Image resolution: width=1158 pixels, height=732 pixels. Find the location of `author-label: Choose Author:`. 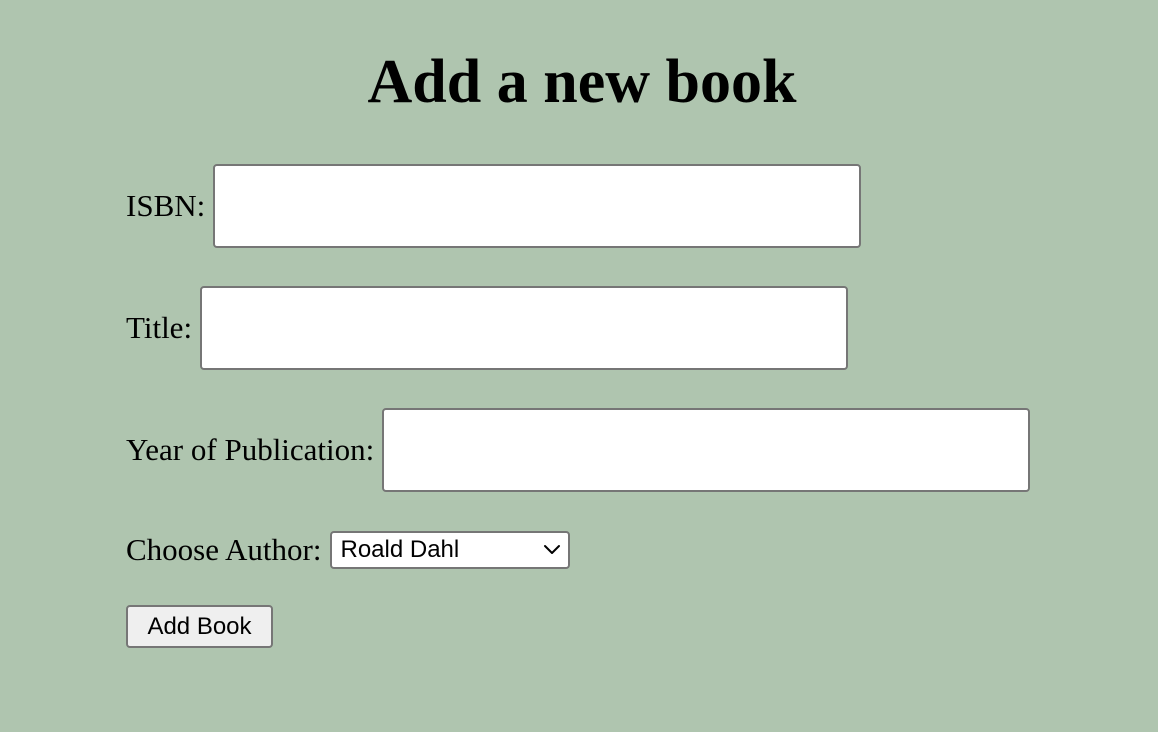

author-label: Choose Author: is located at coordinates (224, 549).